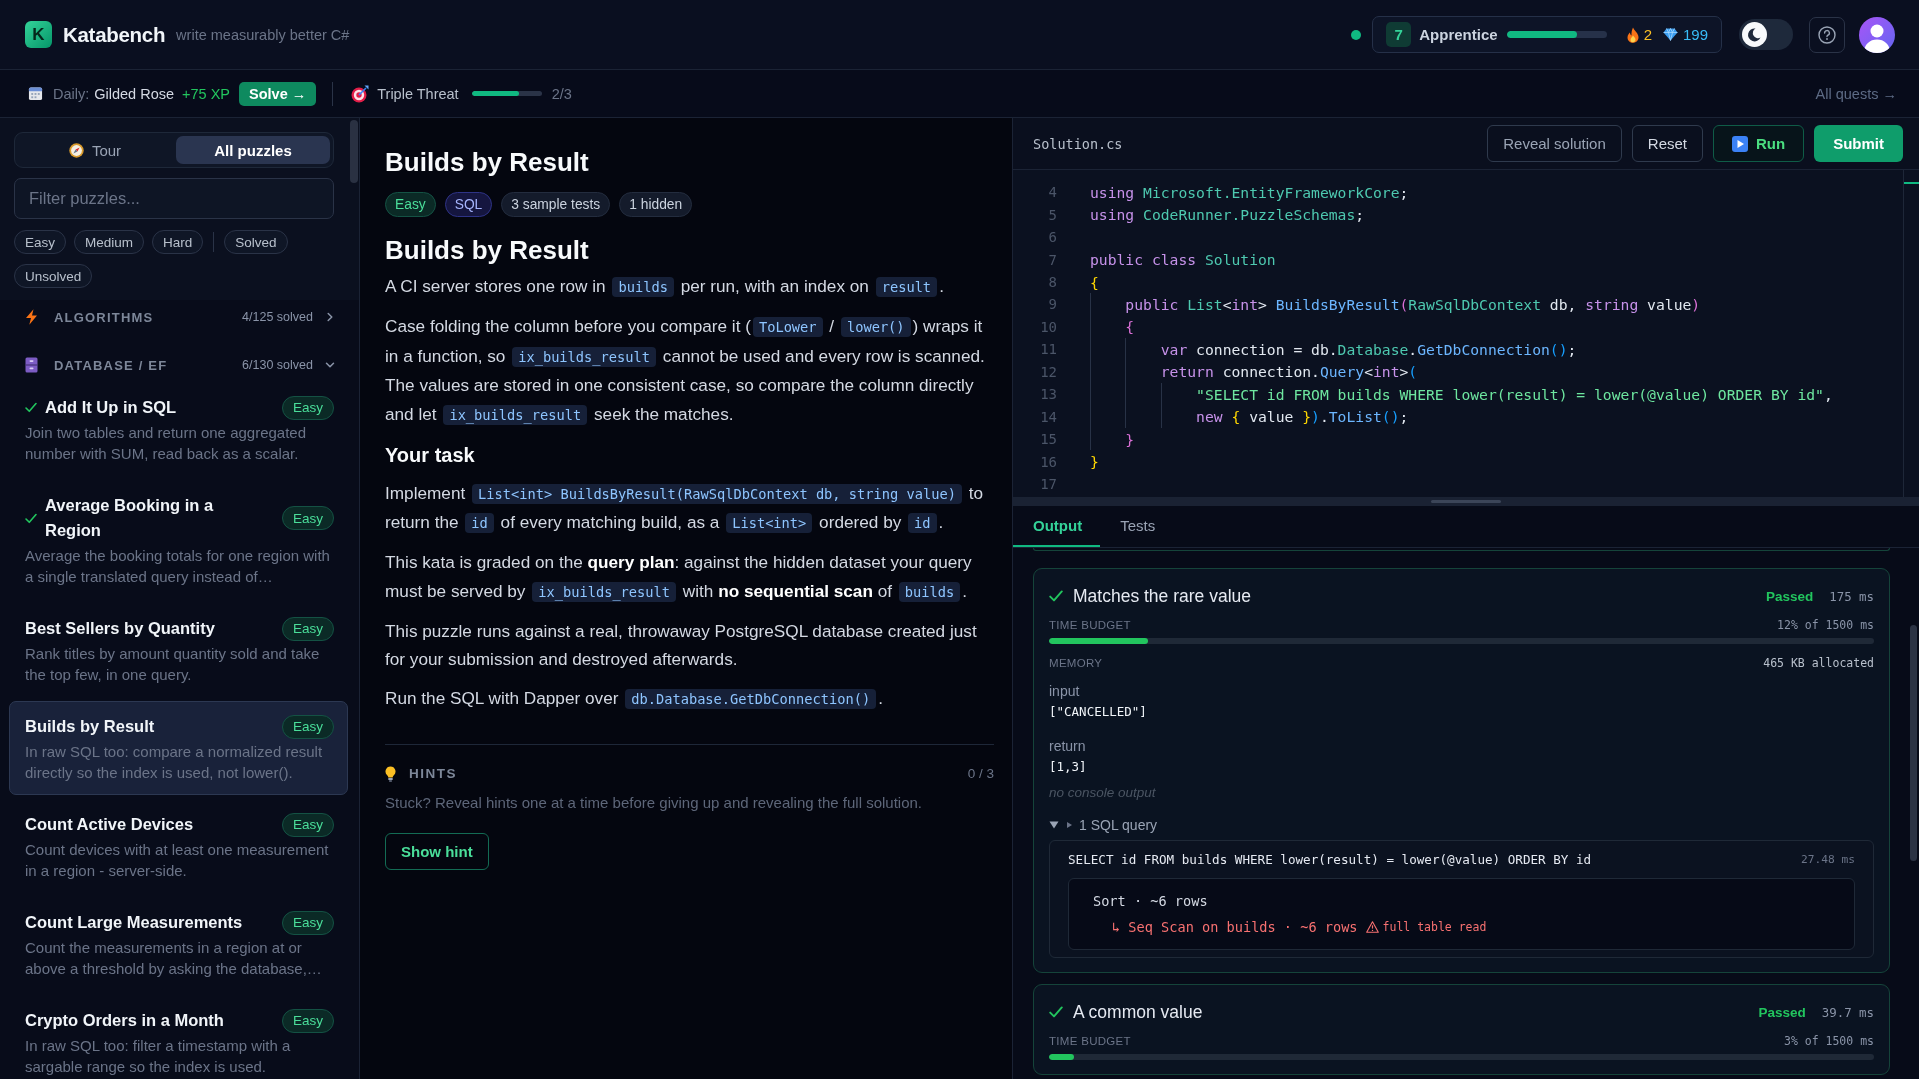  I want to click on puzzle-description: Count devices with at least one measurement in a region - server-side., so click(177, 860).